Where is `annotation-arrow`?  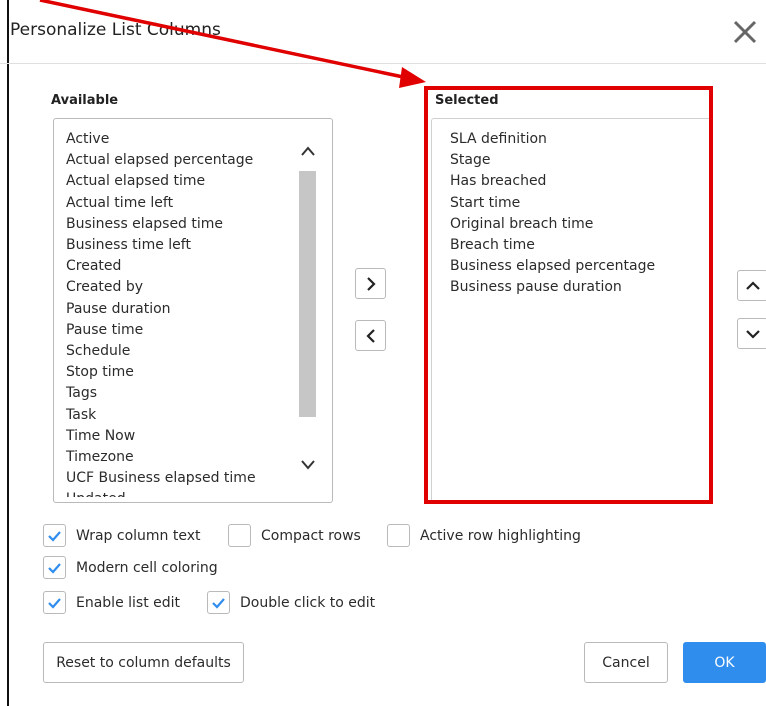 annotation-arrow is located at coordinates (232, 44).